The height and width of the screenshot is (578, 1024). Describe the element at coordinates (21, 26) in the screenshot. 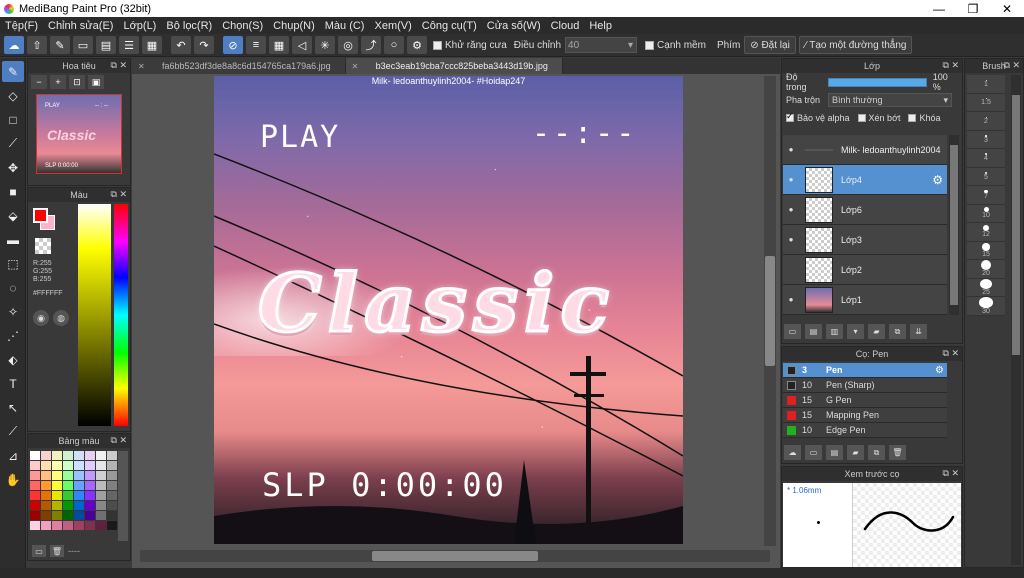

I see `menu-file: Tệp(F)` at that location.